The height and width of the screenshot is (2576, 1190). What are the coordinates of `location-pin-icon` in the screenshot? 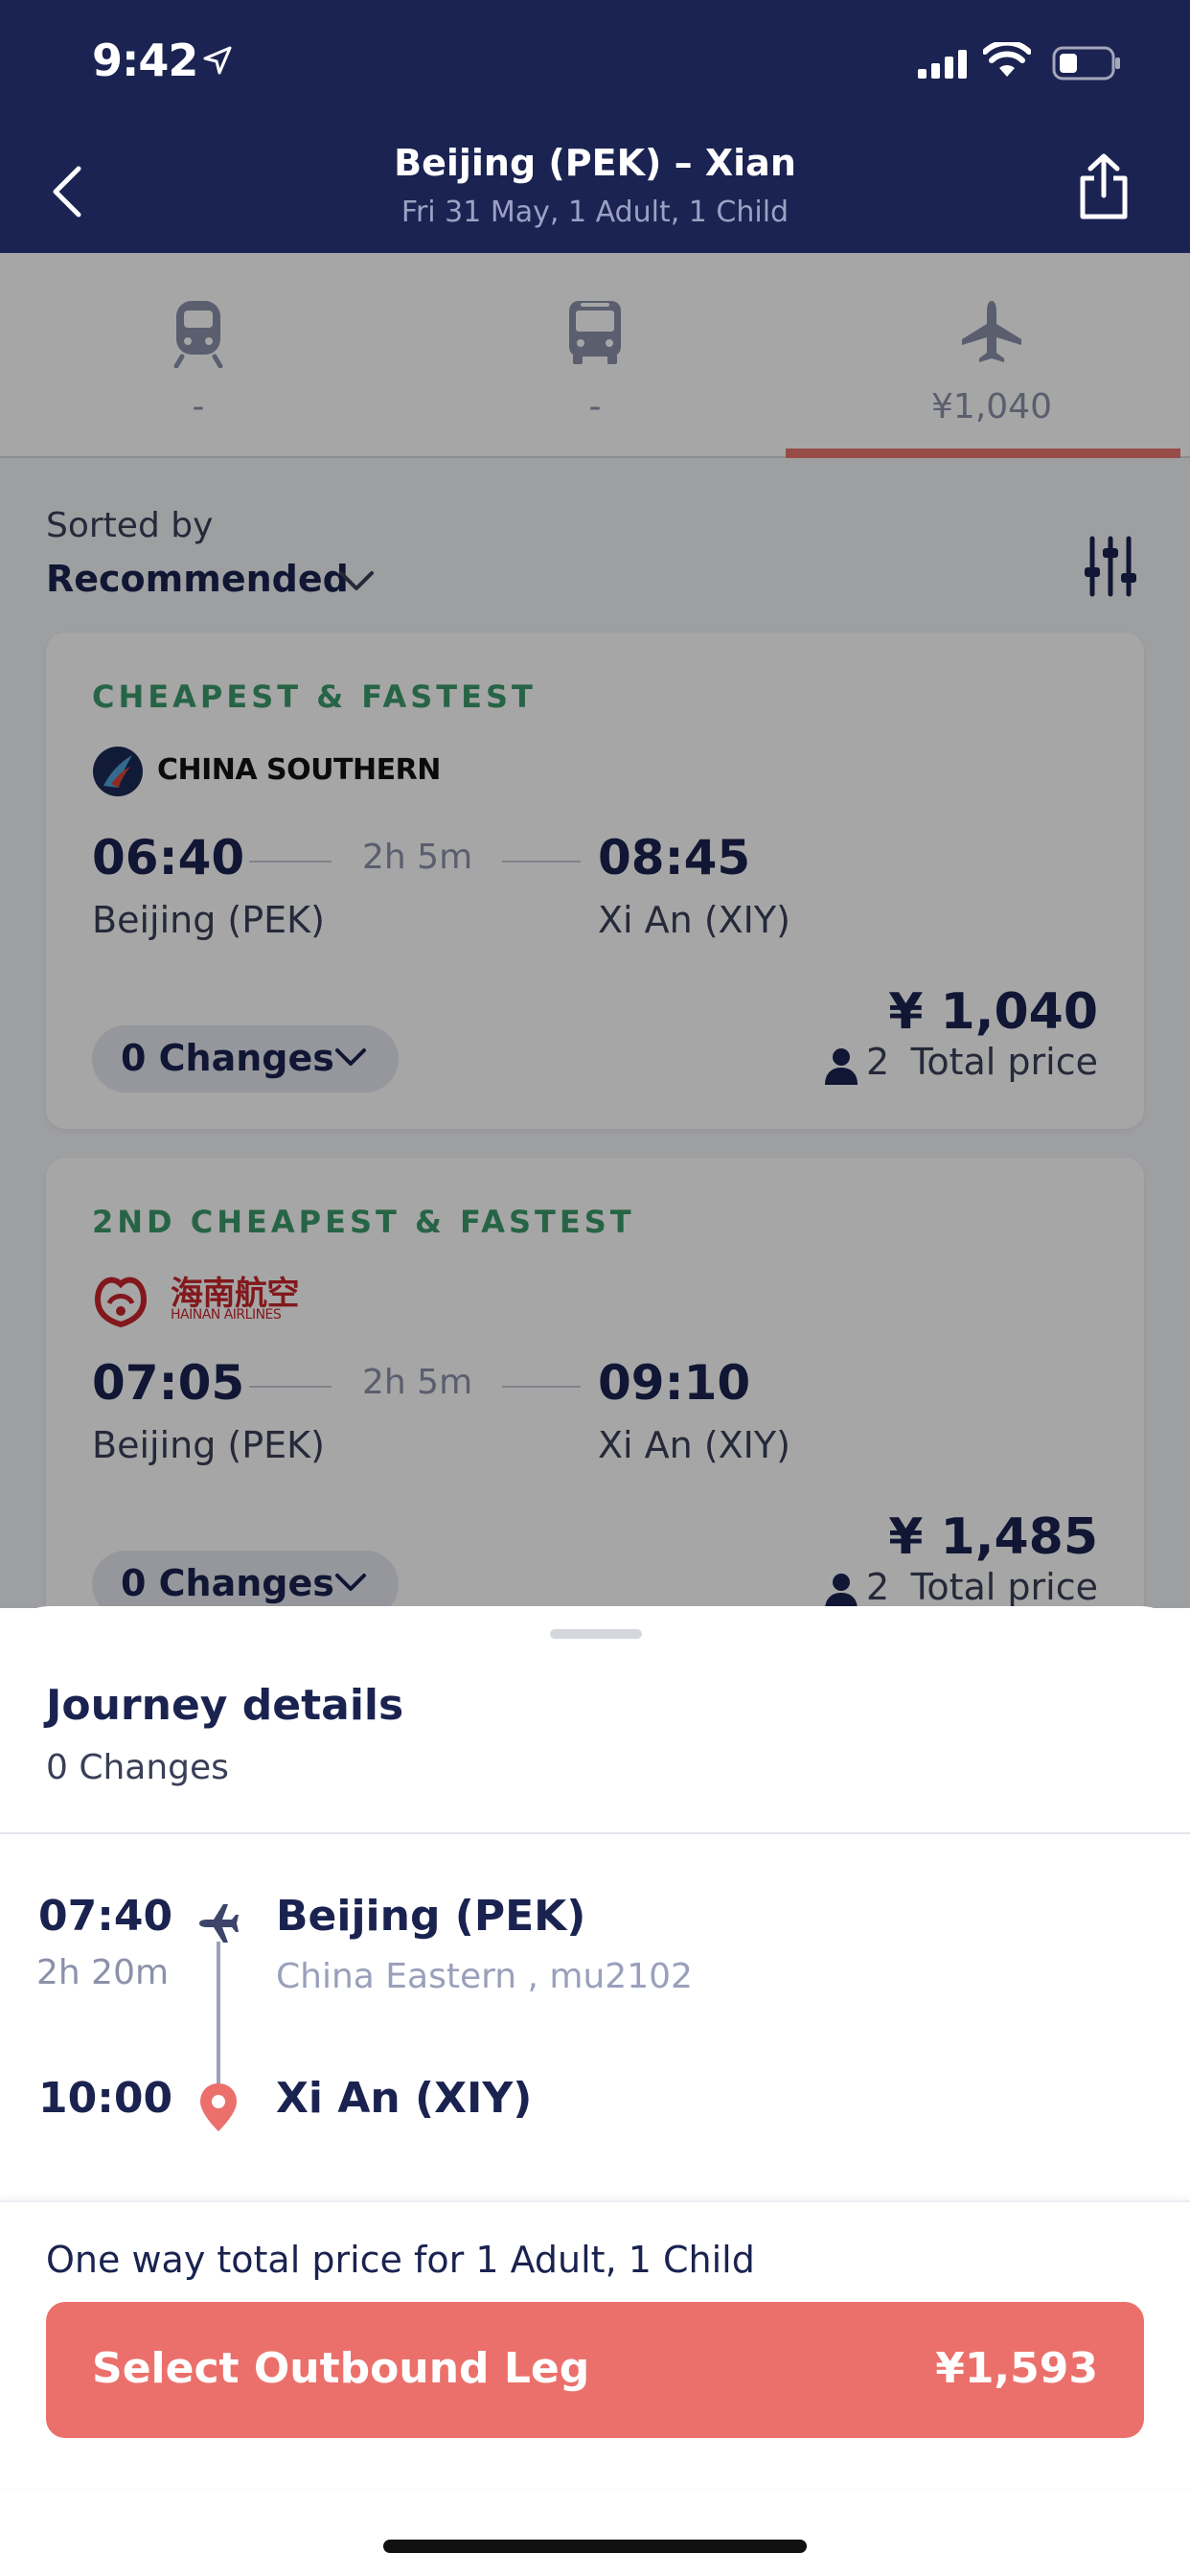 It's located at (218, 2107).